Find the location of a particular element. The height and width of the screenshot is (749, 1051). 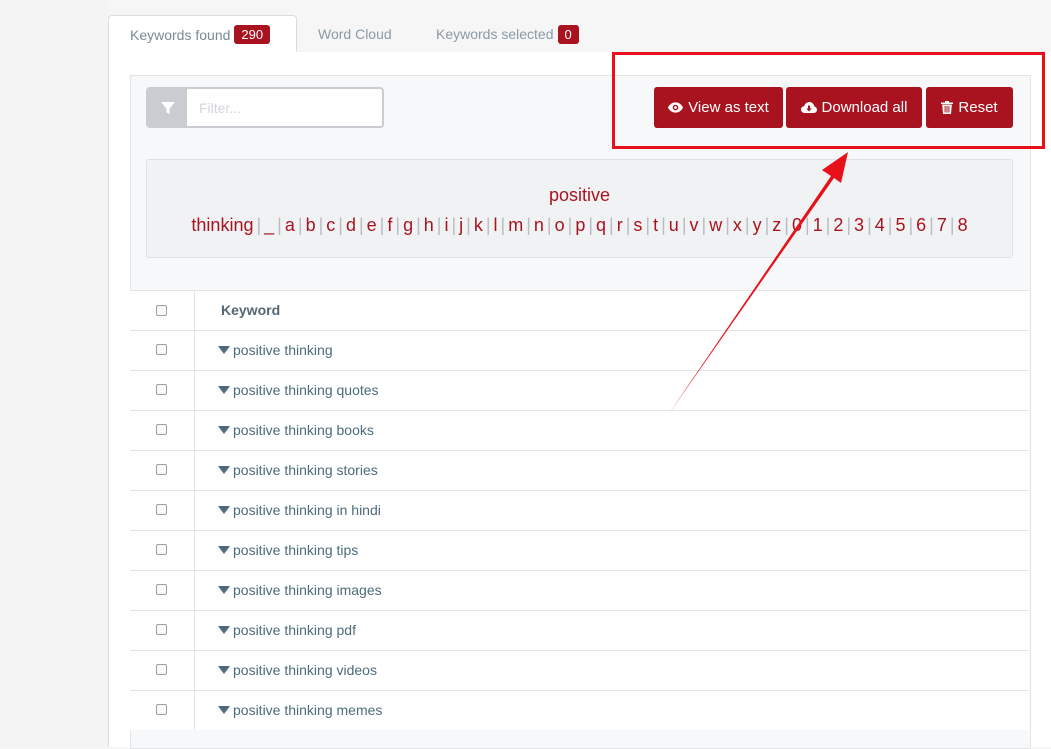

annotation-highlight-box is located at coordinates (828, 100).